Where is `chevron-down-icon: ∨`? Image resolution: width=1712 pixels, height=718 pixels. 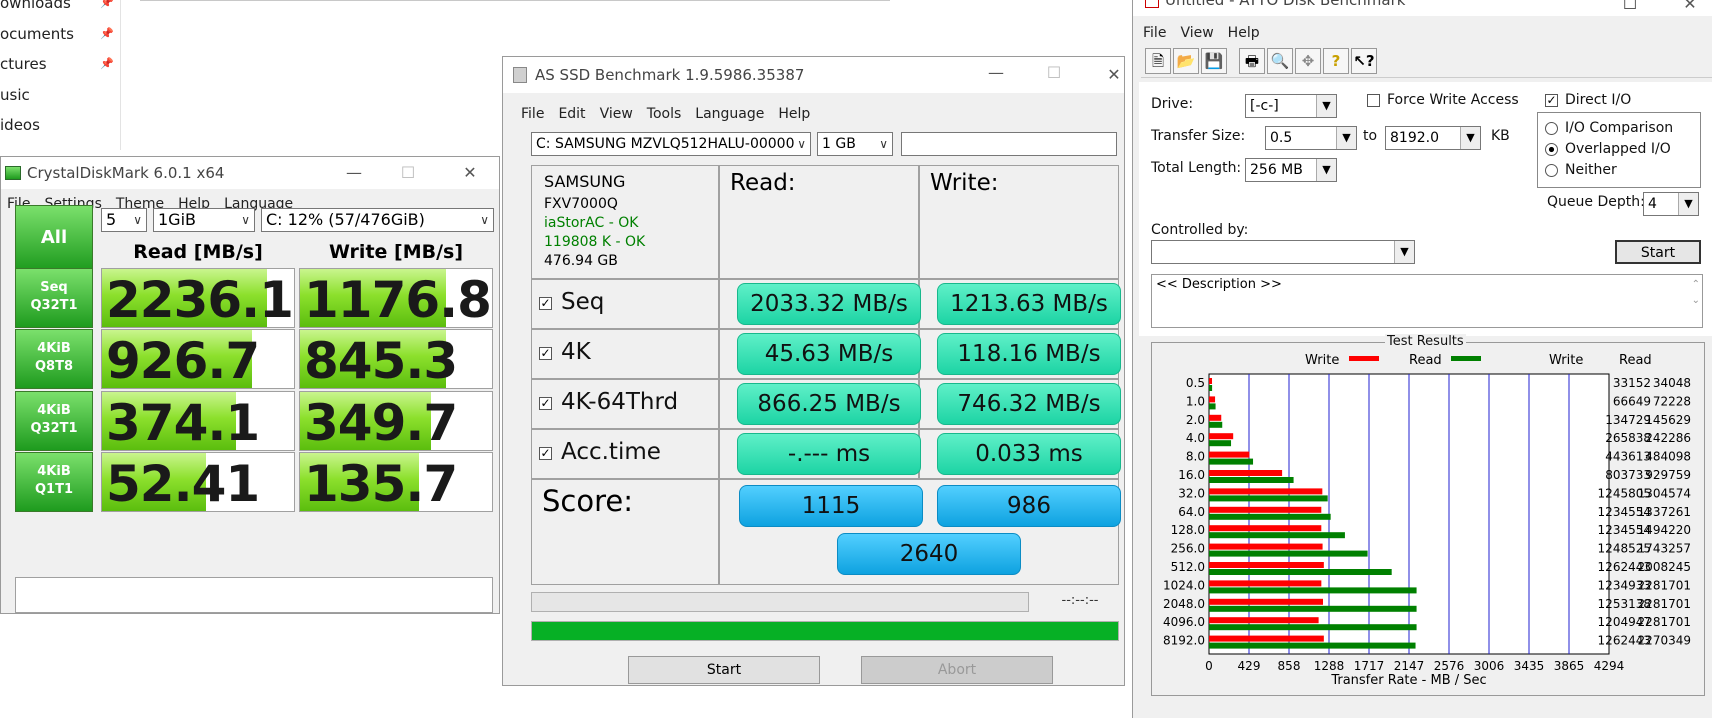 chevron-down-icon: ∨ is located at coordinates (137, 220).